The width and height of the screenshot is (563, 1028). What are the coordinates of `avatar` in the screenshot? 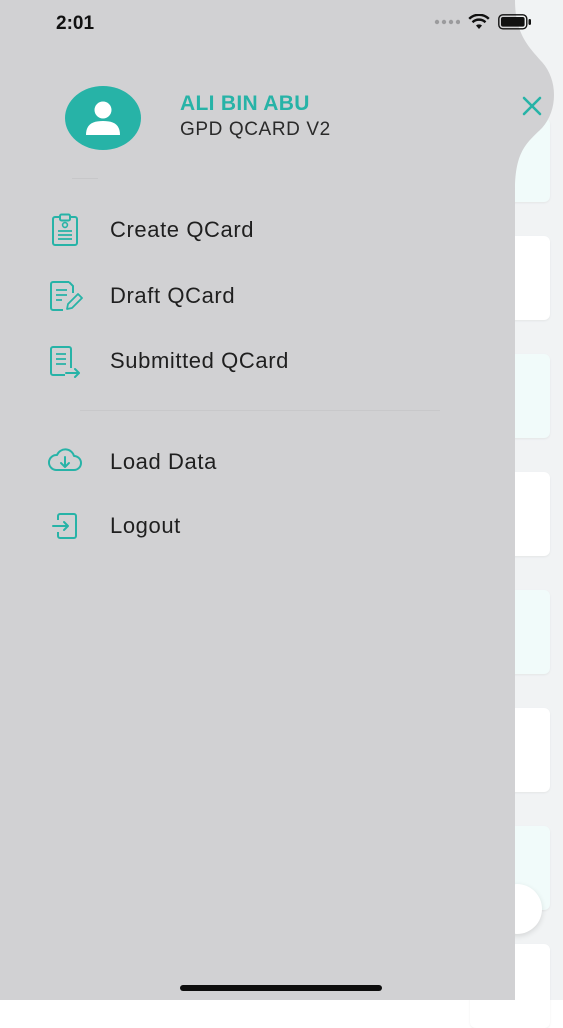 It's located at (103, 118).